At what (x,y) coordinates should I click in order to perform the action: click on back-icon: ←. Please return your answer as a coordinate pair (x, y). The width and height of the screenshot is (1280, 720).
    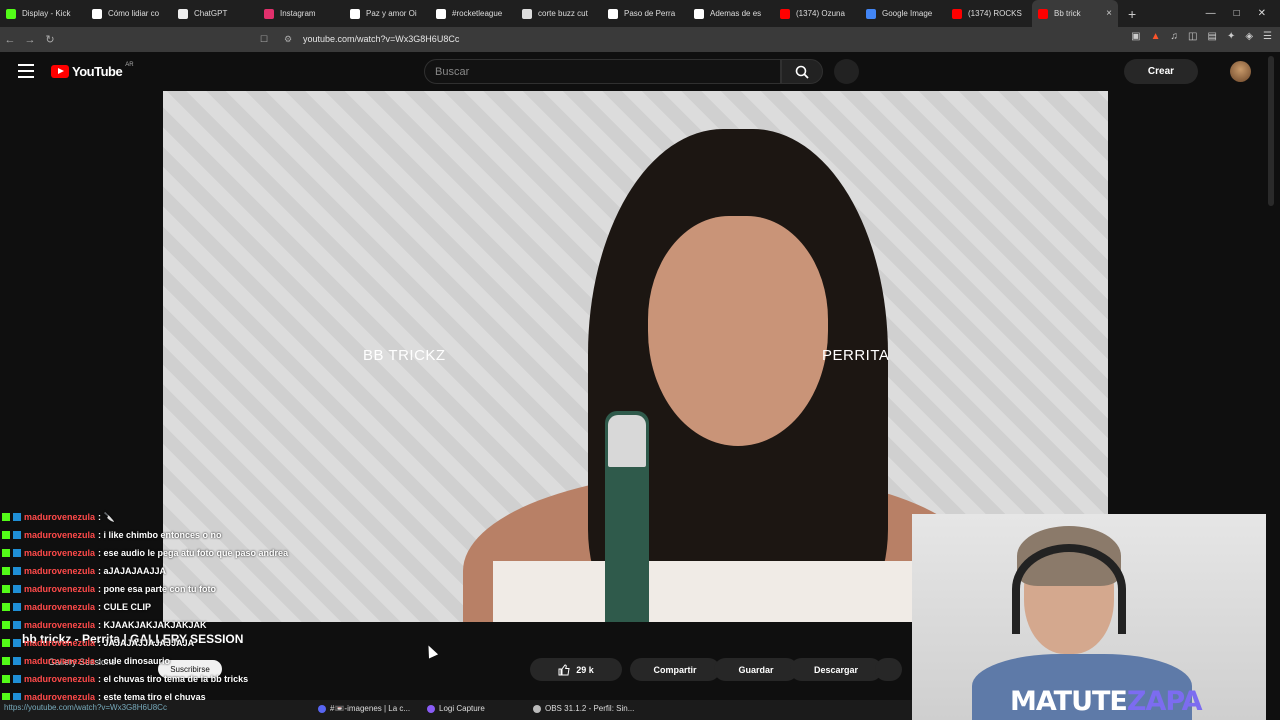
    Looking at the image, I should click on (10, 40).